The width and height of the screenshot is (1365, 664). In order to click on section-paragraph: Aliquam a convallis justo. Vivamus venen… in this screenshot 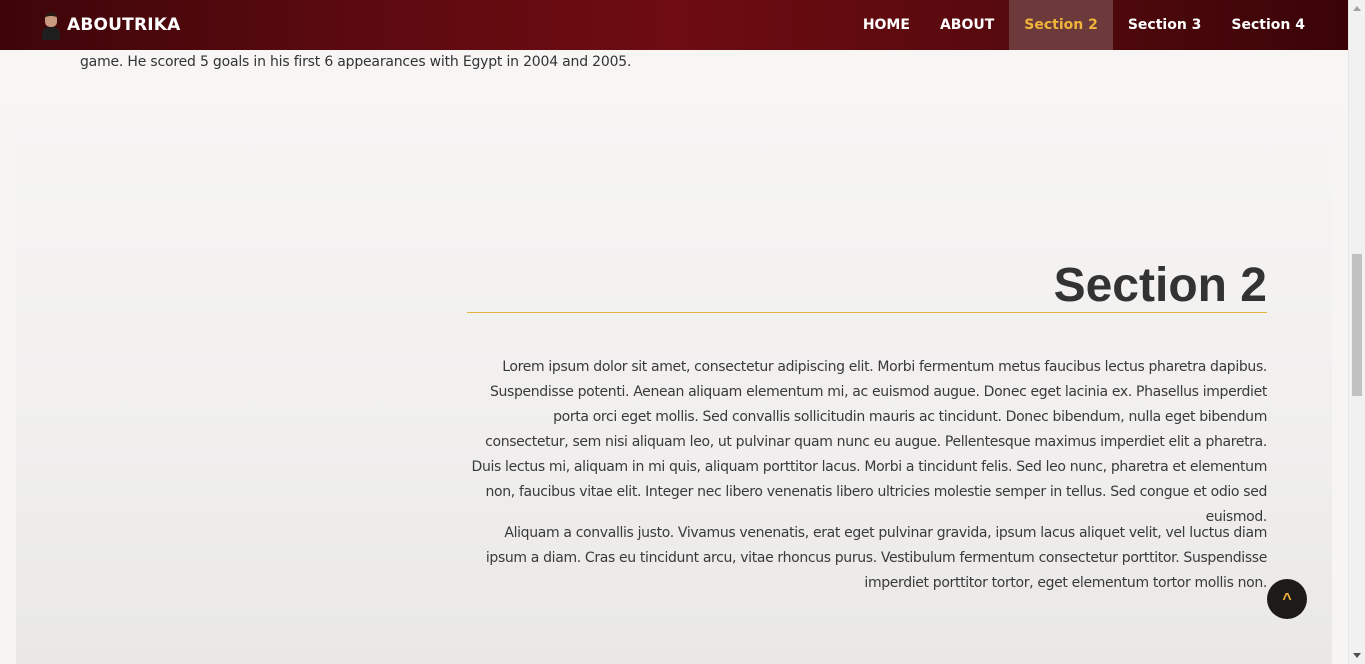, I will do `click(876, 558)`.